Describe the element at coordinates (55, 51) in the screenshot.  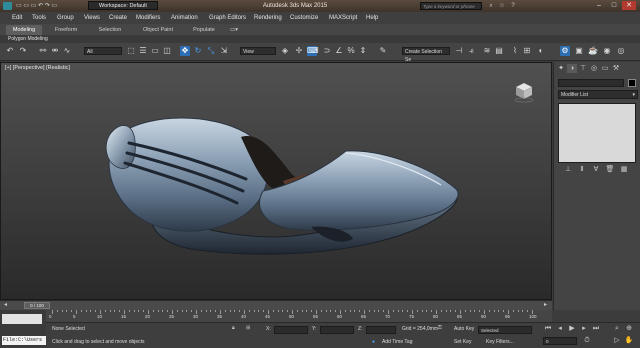
I see `unlink-icon: ⚮` at that location.